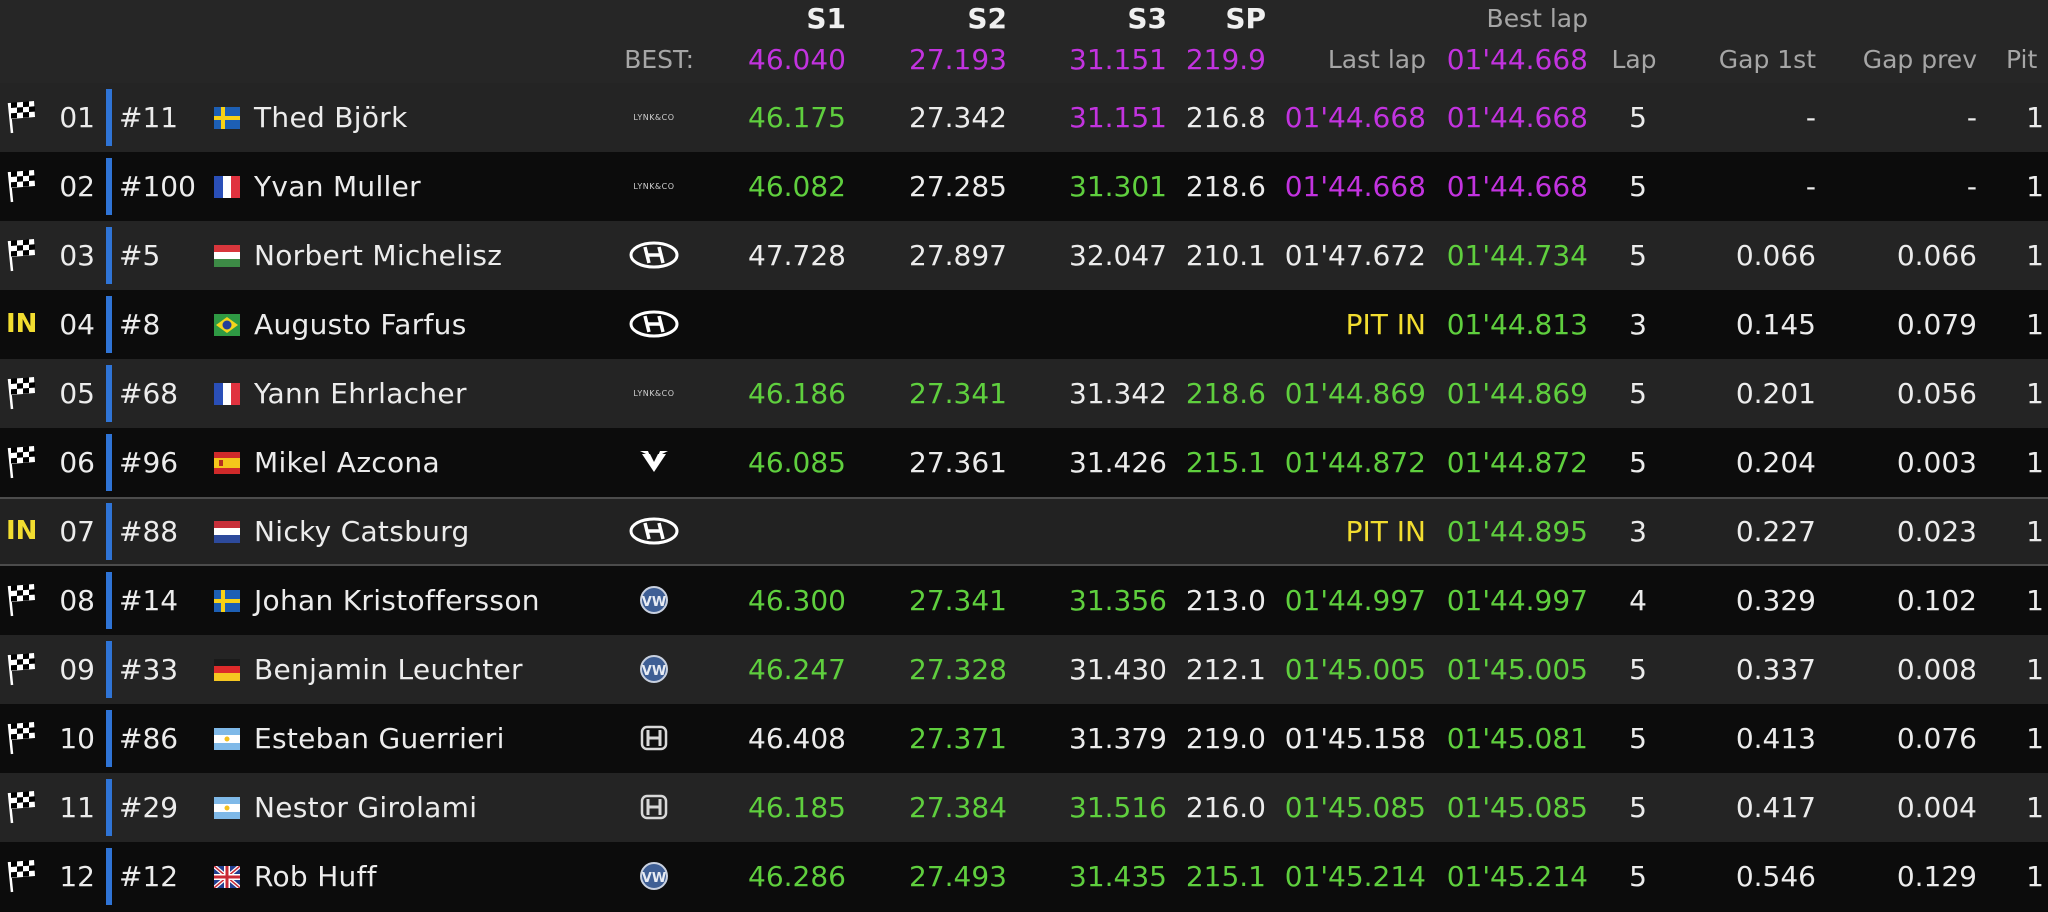 This screenshot has height=912, width=2048. Describe the element at coordinates (1919, 59) in the screenshot. I see `header-gap-prev: Gap prev` at that location.